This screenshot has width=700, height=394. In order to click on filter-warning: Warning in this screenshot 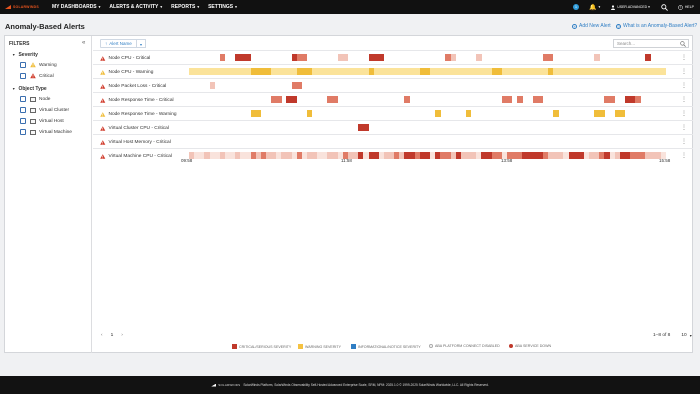, I will do `click(38, 65)`.